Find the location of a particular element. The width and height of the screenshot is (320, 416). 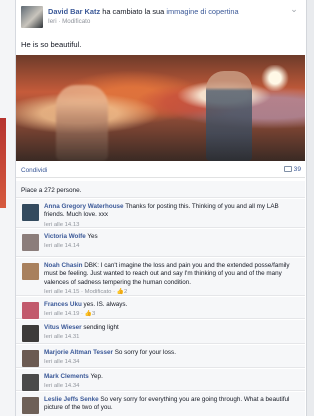

commenter-name-link: Victoria Wolfe is located at coordinates (65, 236).